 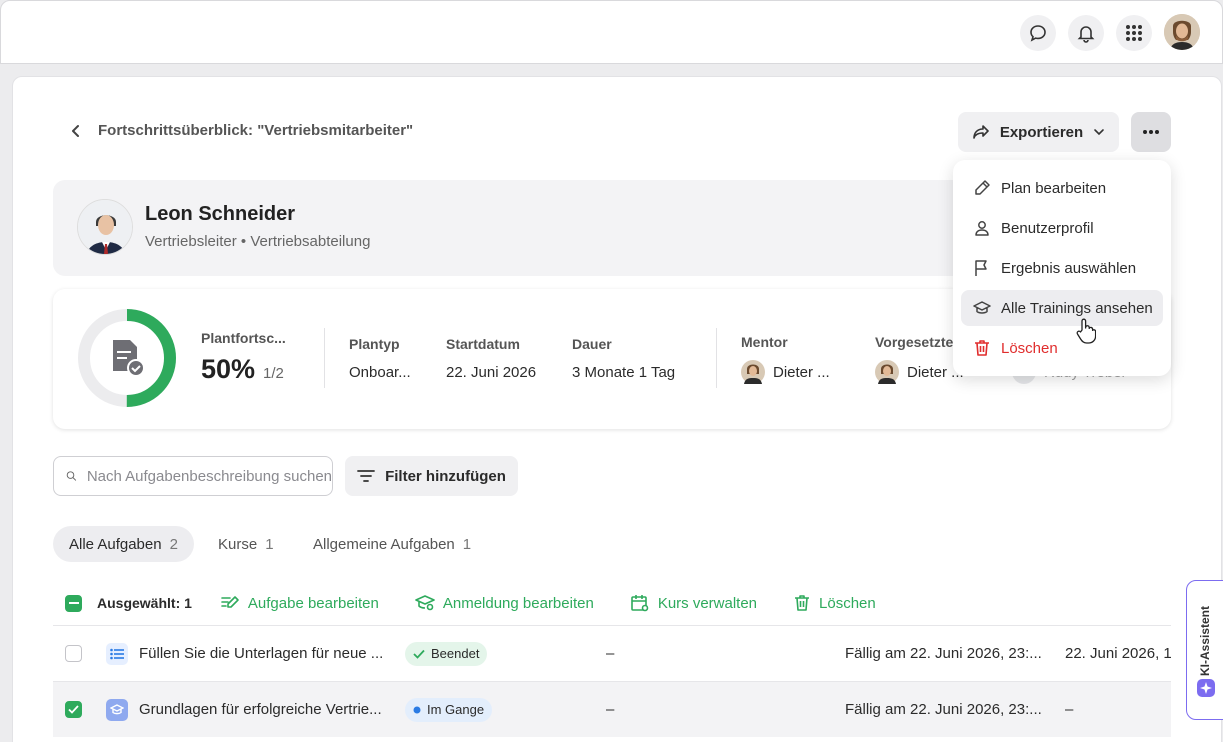 I want to click on duration-value: 3 Monate 1 Tag, so click(x=624, y=372).